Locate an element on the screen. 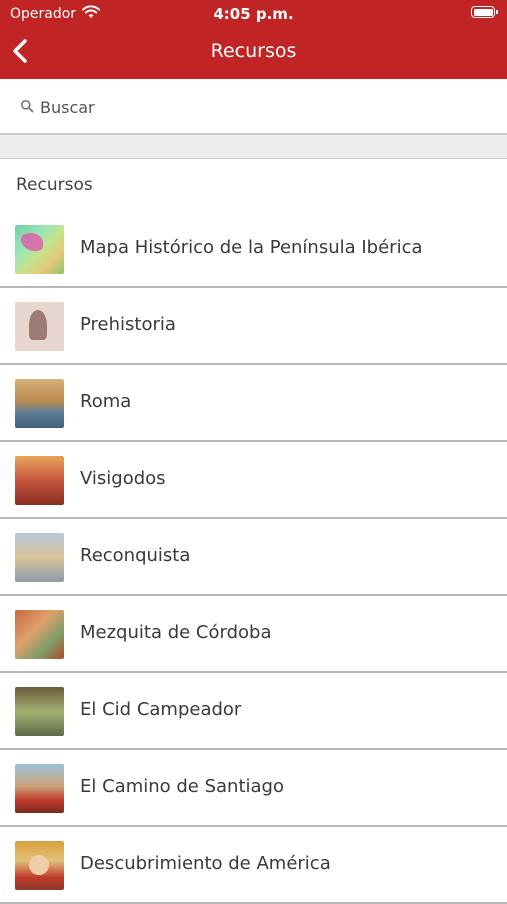  america-thumbnail is located at coordinates (39, 865).